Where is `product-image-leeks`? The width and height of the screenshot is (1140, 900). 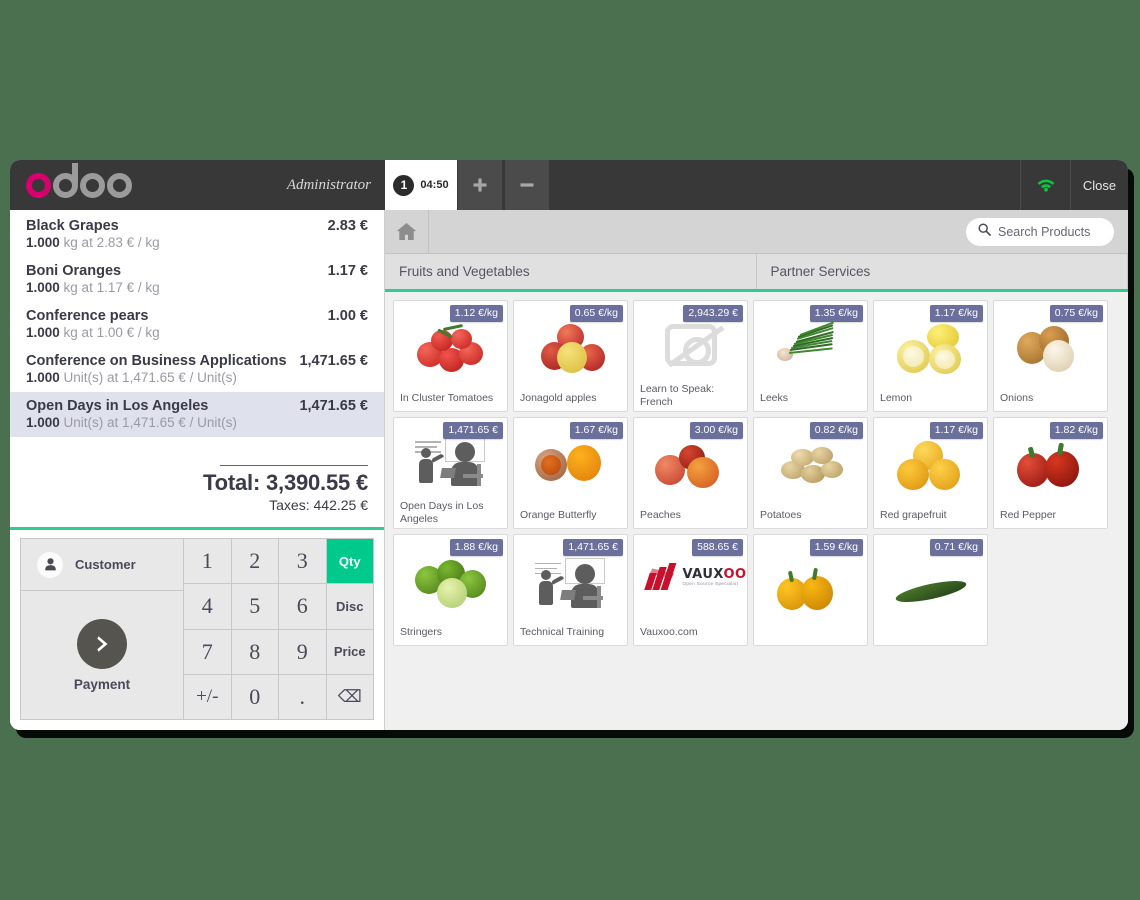 product-image-leeks is located at coordinates (811, 349).